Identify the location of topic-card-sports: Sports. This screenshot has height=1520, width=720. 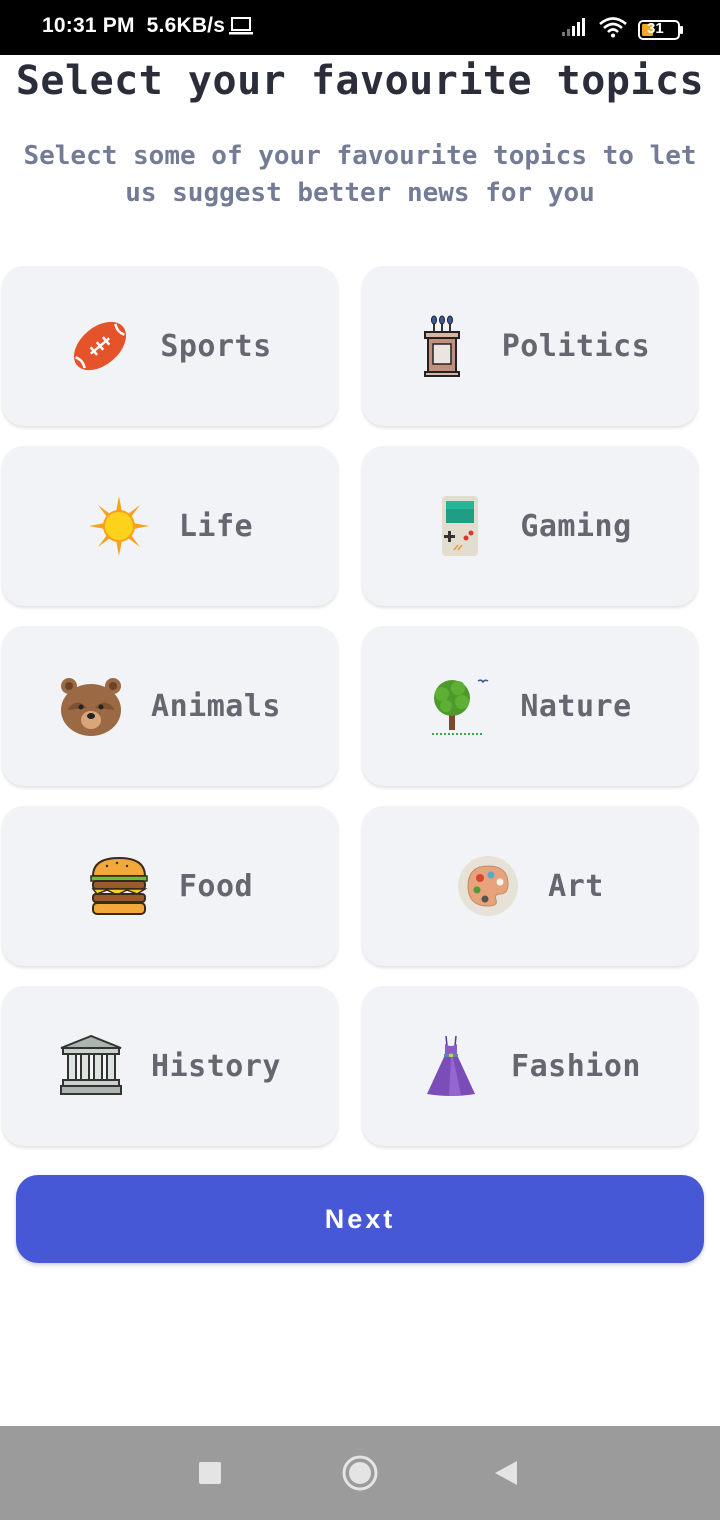
(170, 346).